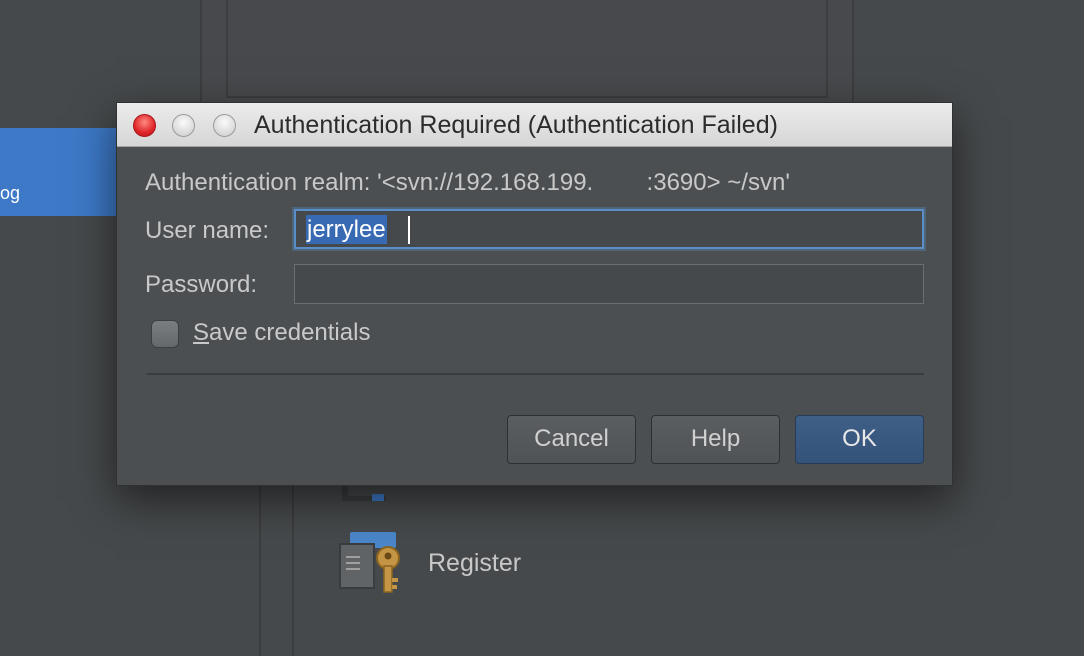 This screenshot has height=656, width=1084. What do you see at coordinates (364, 493) in the screenshot?
I see `partial-icon` at bounding box center [364, 493].